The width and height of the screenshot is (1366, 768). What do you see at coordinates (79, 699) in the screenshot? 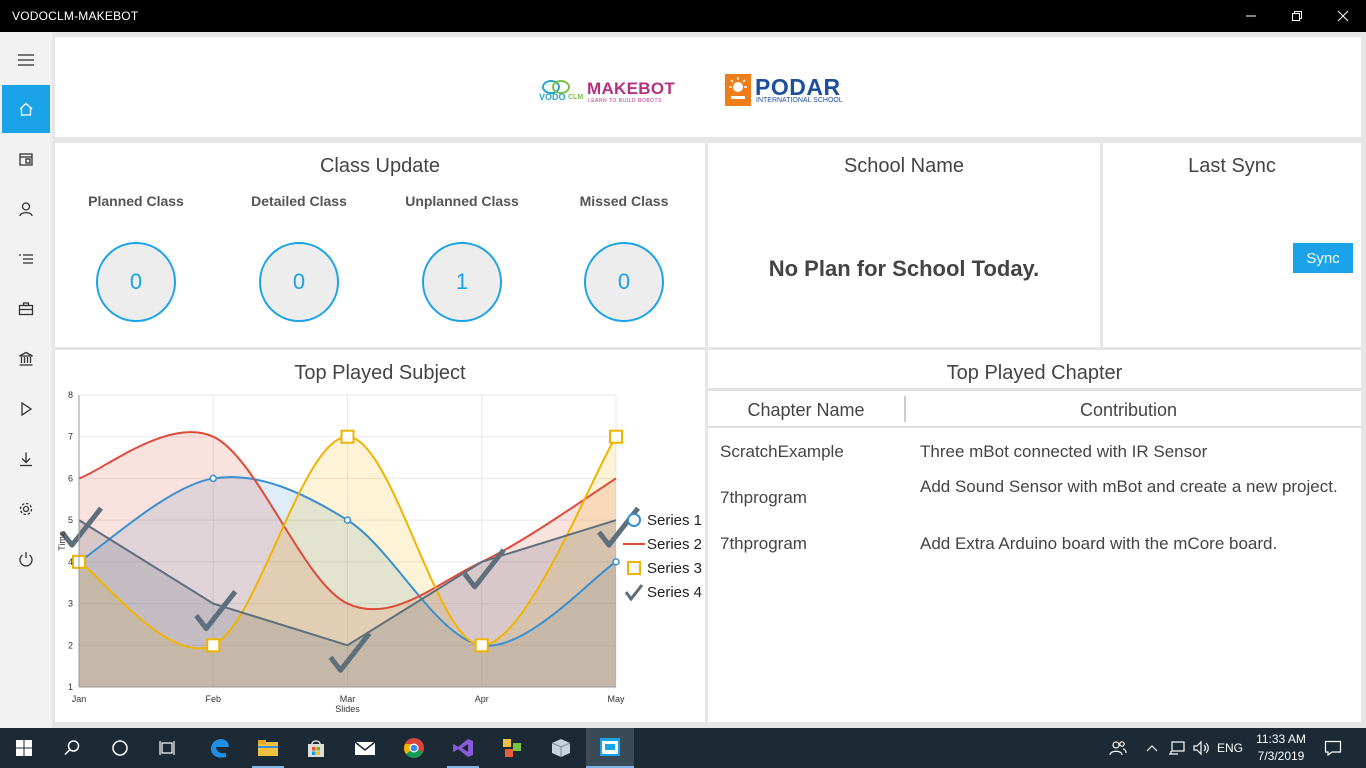
I see `x-tick-label: Jan` at bounding box center [79, 699].